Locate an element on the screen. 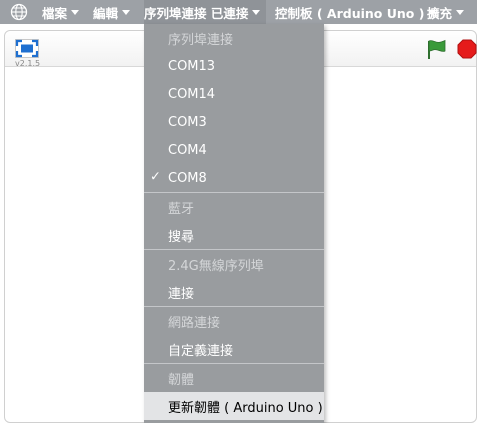 The image size is (477, 423). version-label: v2.1.5 is located at coordinates (28, 63).